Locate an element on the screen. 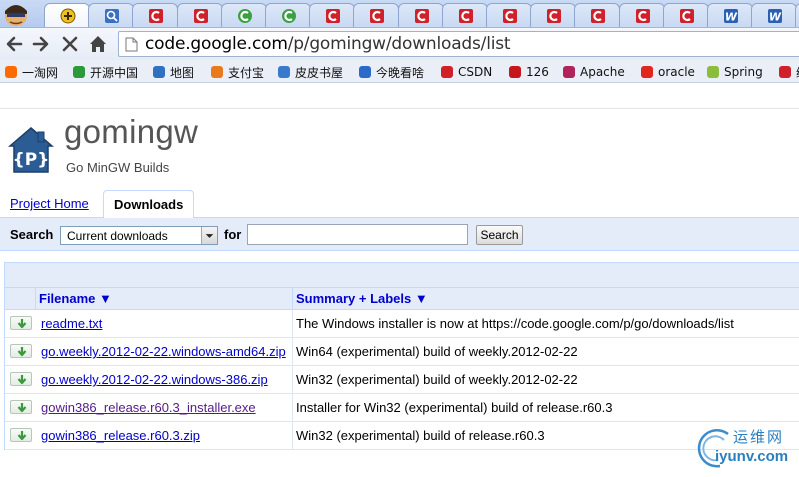 The height and width of the screenshot is (477, 799). bookmark-item: 开源中国 is located at coordinates (105, 72).